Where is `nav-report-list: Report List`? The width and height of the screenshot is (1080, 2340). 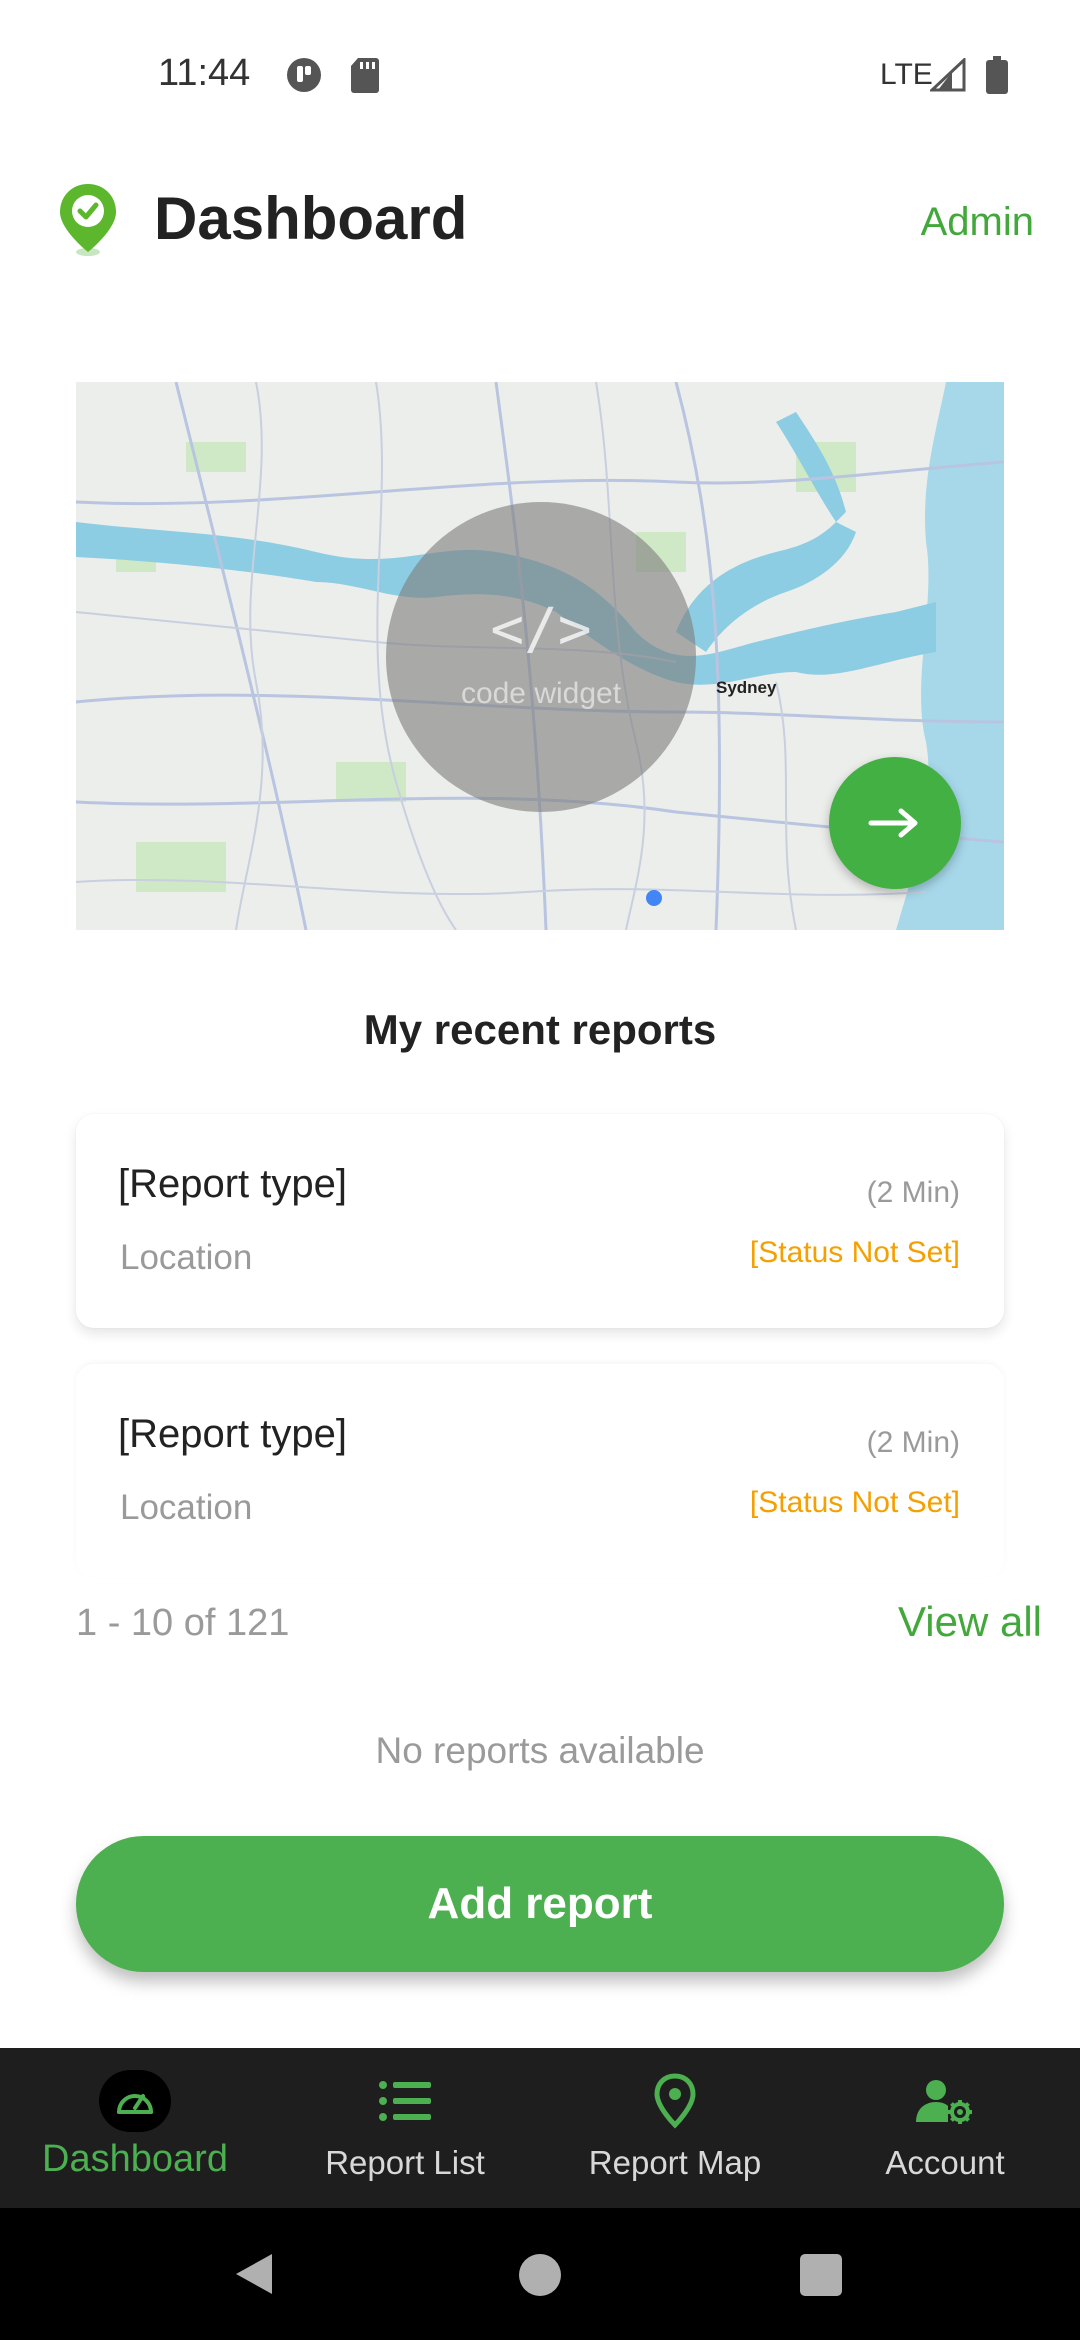 nav-report-list: Report List is located at coordinates (405, 2128).